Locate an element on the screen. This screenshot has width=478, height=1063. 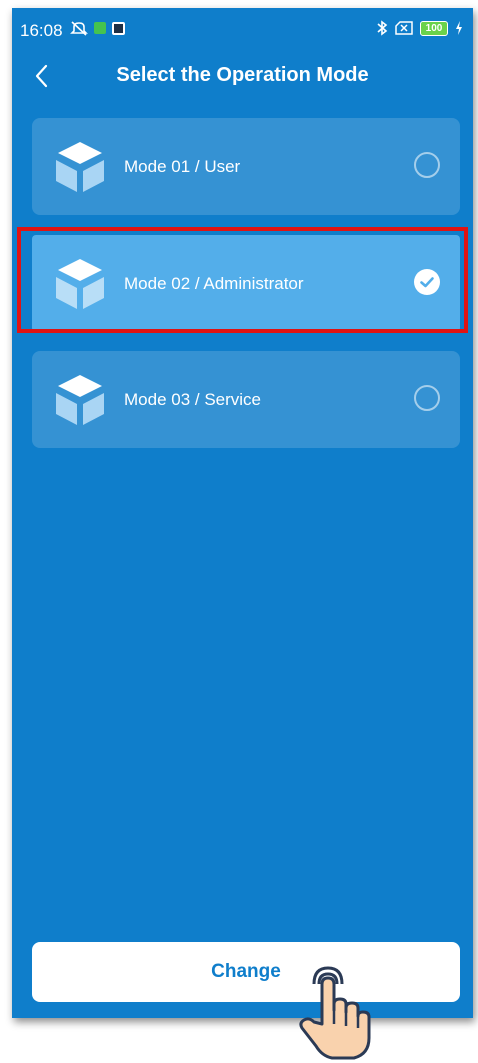
mute-icon is located at coordinates (79, 28).